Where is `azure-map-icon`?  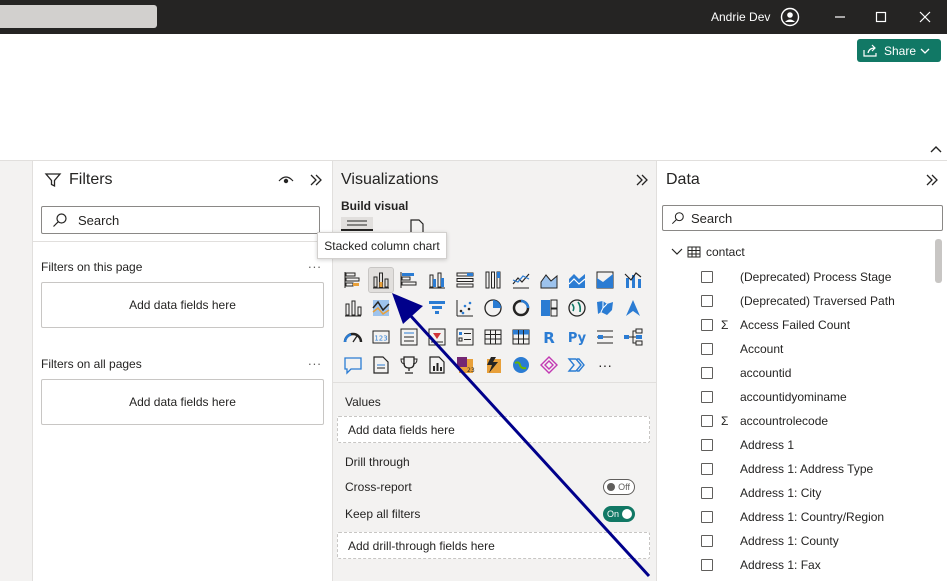 azure-map-icon is located at coordinates (633, 308).